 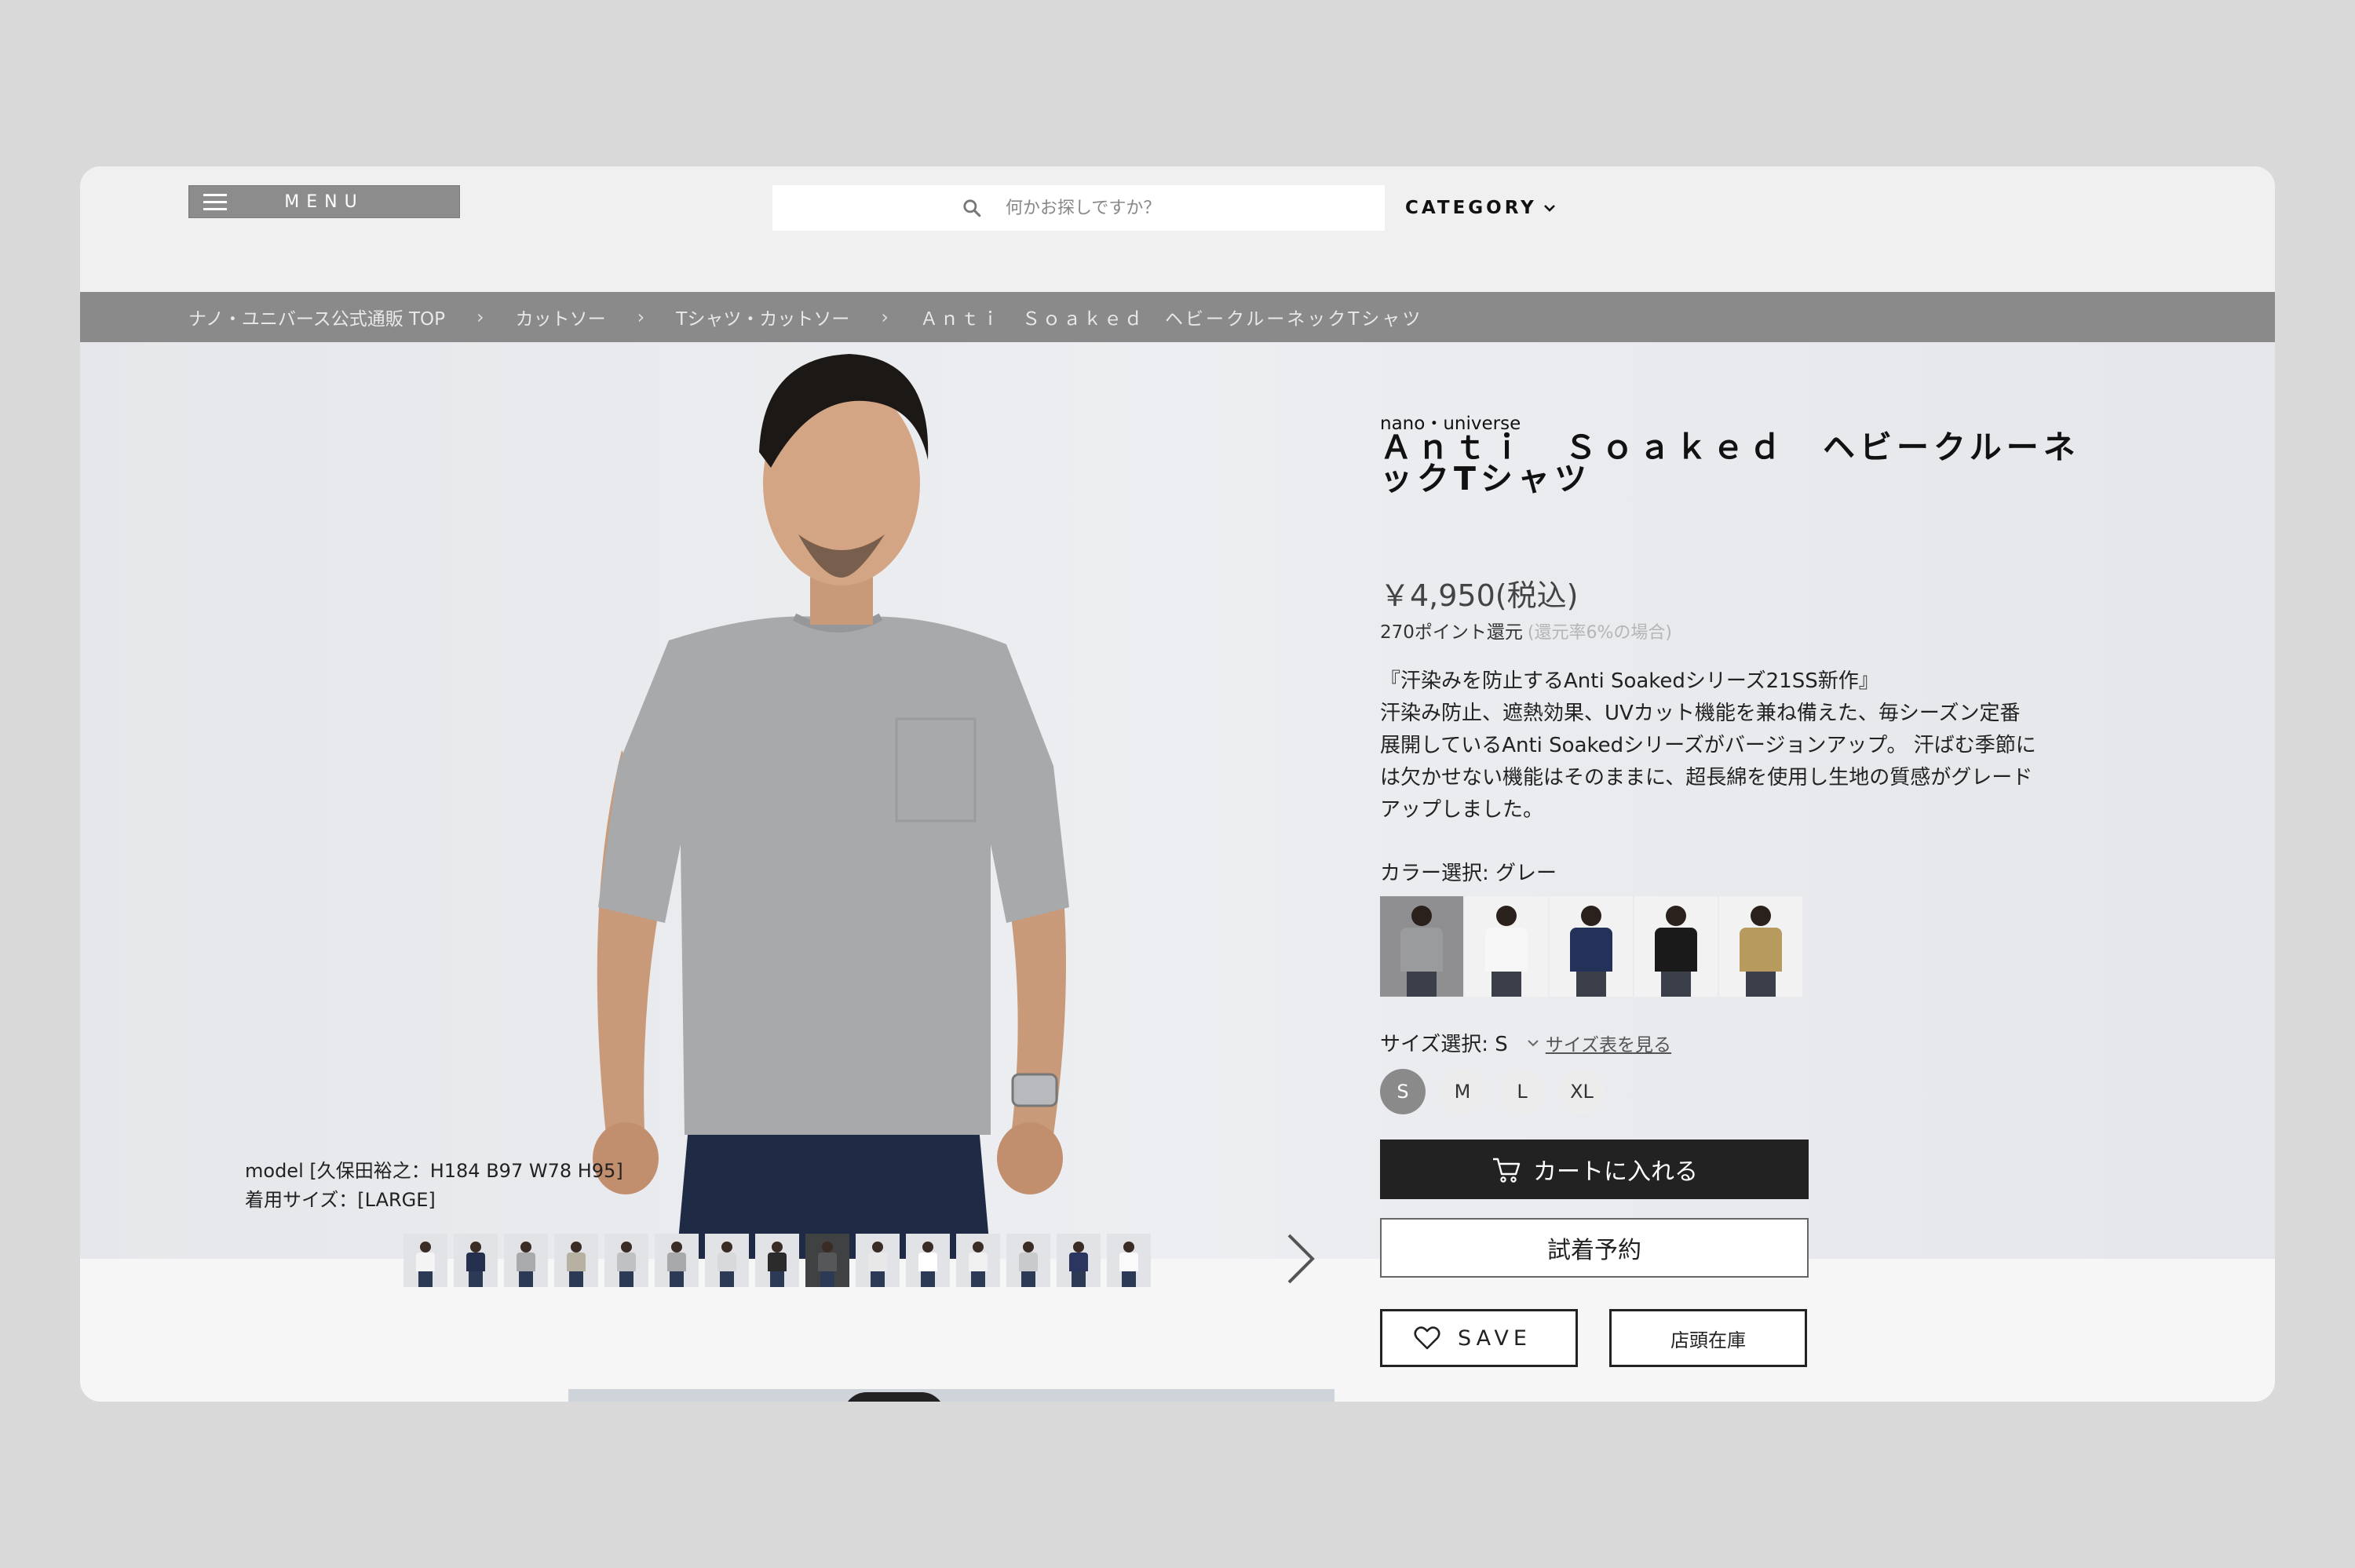 What do you see at coordinates (1444, 1044) in the screenshot?
I see `size-select-label: サイズ選択: S` at bounding box center [1444, 1044].